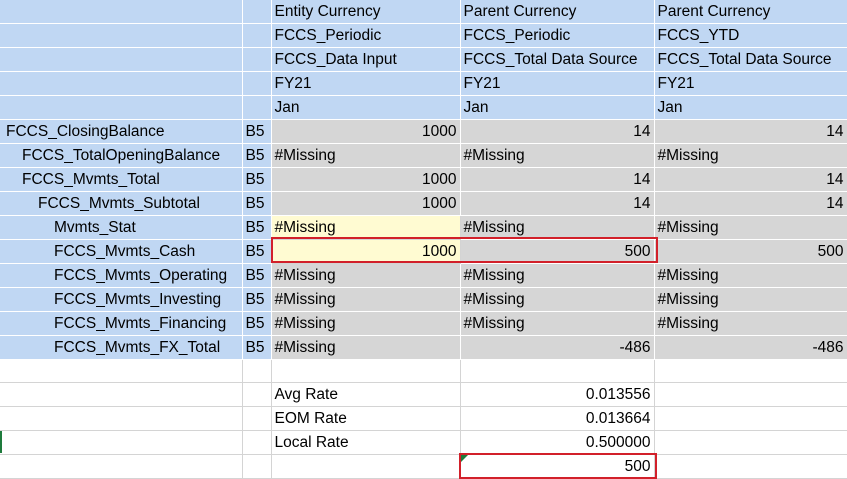 The width and height of the screenshot is (847, 479). I want to click on account-member-cell: FCCS_Mvmts_Subtotal, so click(121, 203).